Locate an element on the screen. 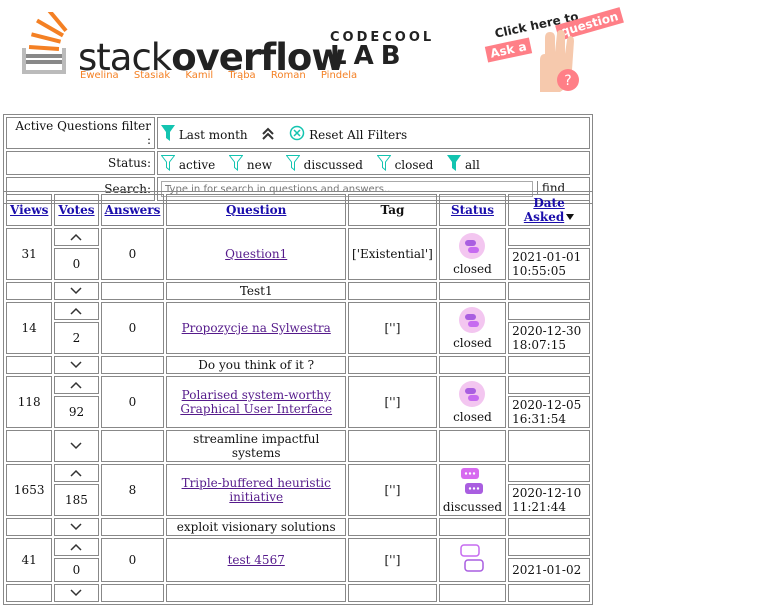  message-cell: streamline impactful systems is located at coordinates (256, 446).